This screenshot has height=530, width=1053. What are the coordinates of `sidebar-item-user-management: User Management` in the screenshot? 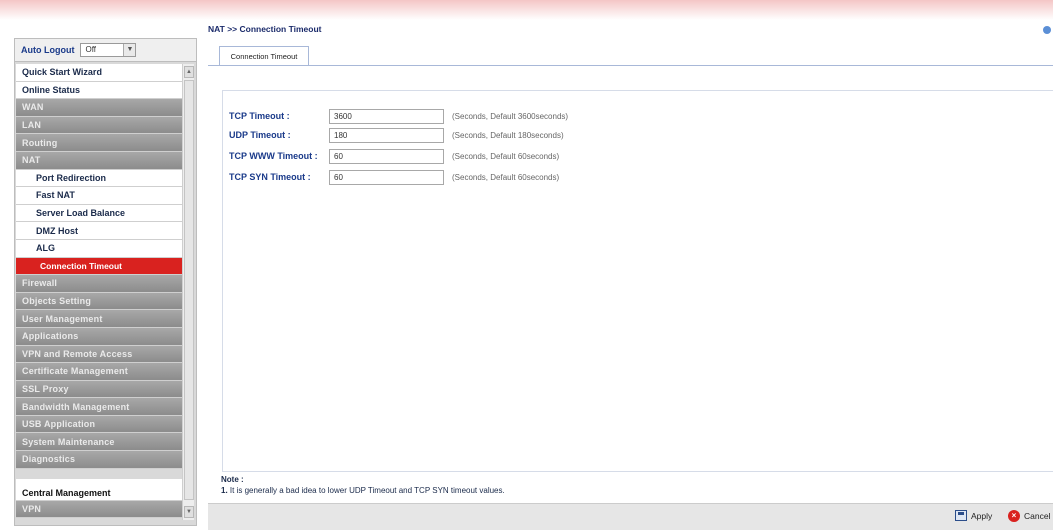 It's located at (99, 319).